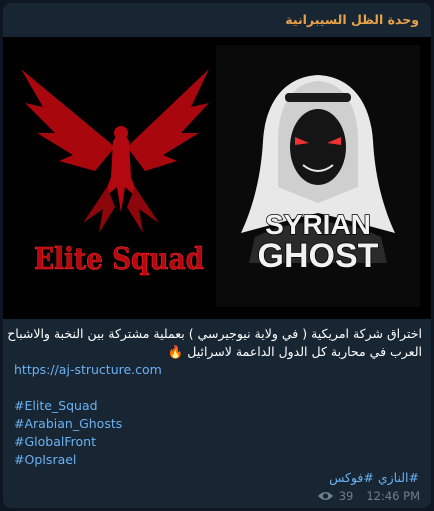  I want to click on message-meta: 39 12:46 PM, so click(368, 496).